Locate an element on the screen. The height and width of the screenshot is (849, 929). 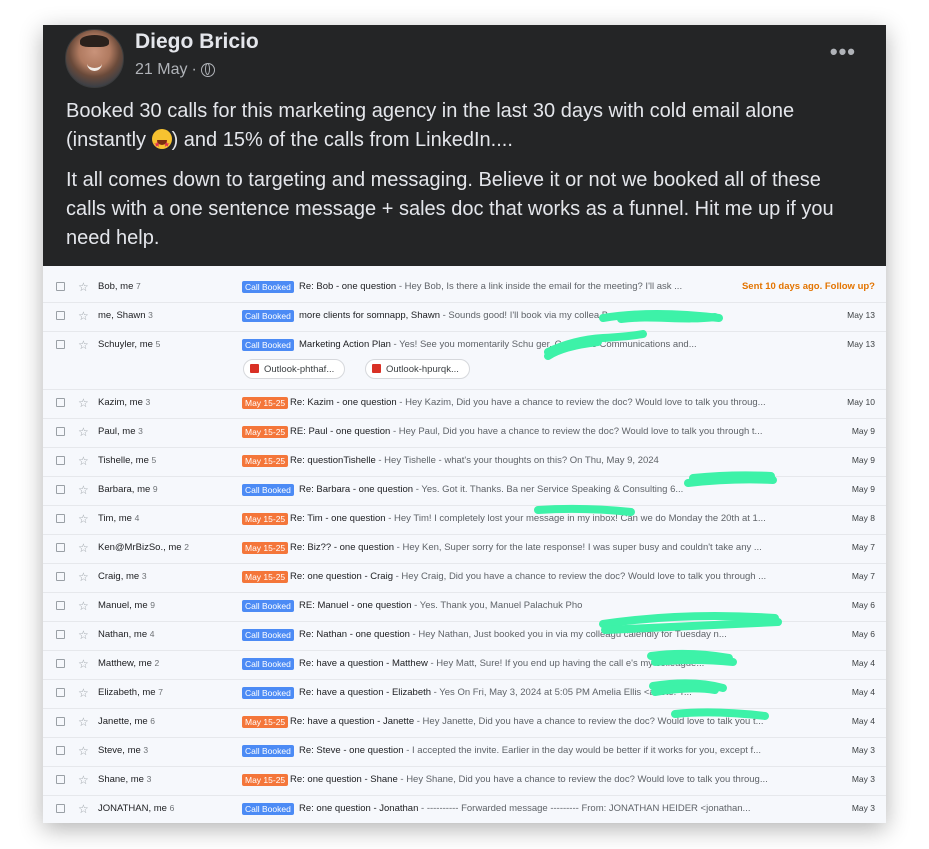
author-name: Diego Bricio is located at coordinates (197, 42).